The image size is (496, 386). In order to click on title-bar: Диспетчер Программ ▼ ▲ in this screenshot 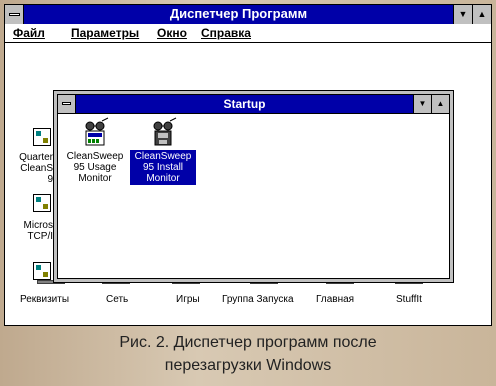, I will do `click(248, 15)`.